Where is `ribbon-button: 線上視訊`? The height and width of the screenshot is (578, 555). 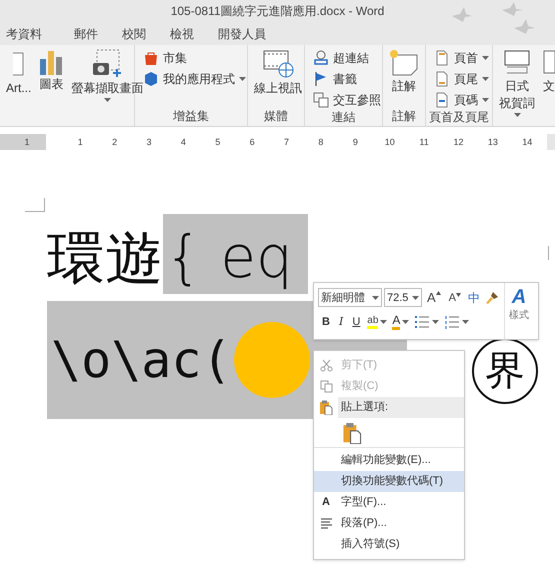 ribbon-button: 線上視訊 is located at coordinates (278, 72).